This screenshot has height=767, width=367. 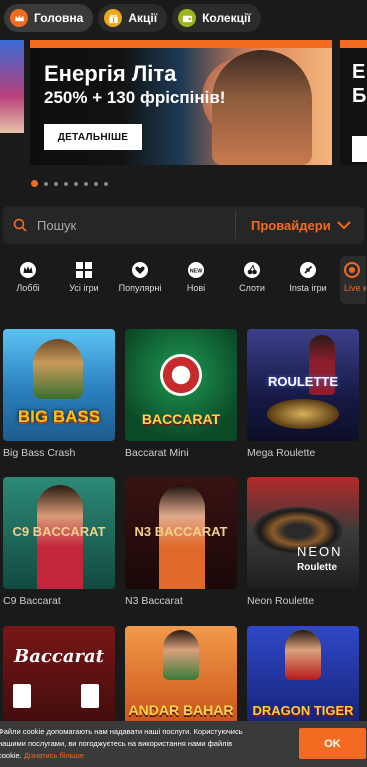 I want to click on category-label: Слоти, so click(x=252, y=288).